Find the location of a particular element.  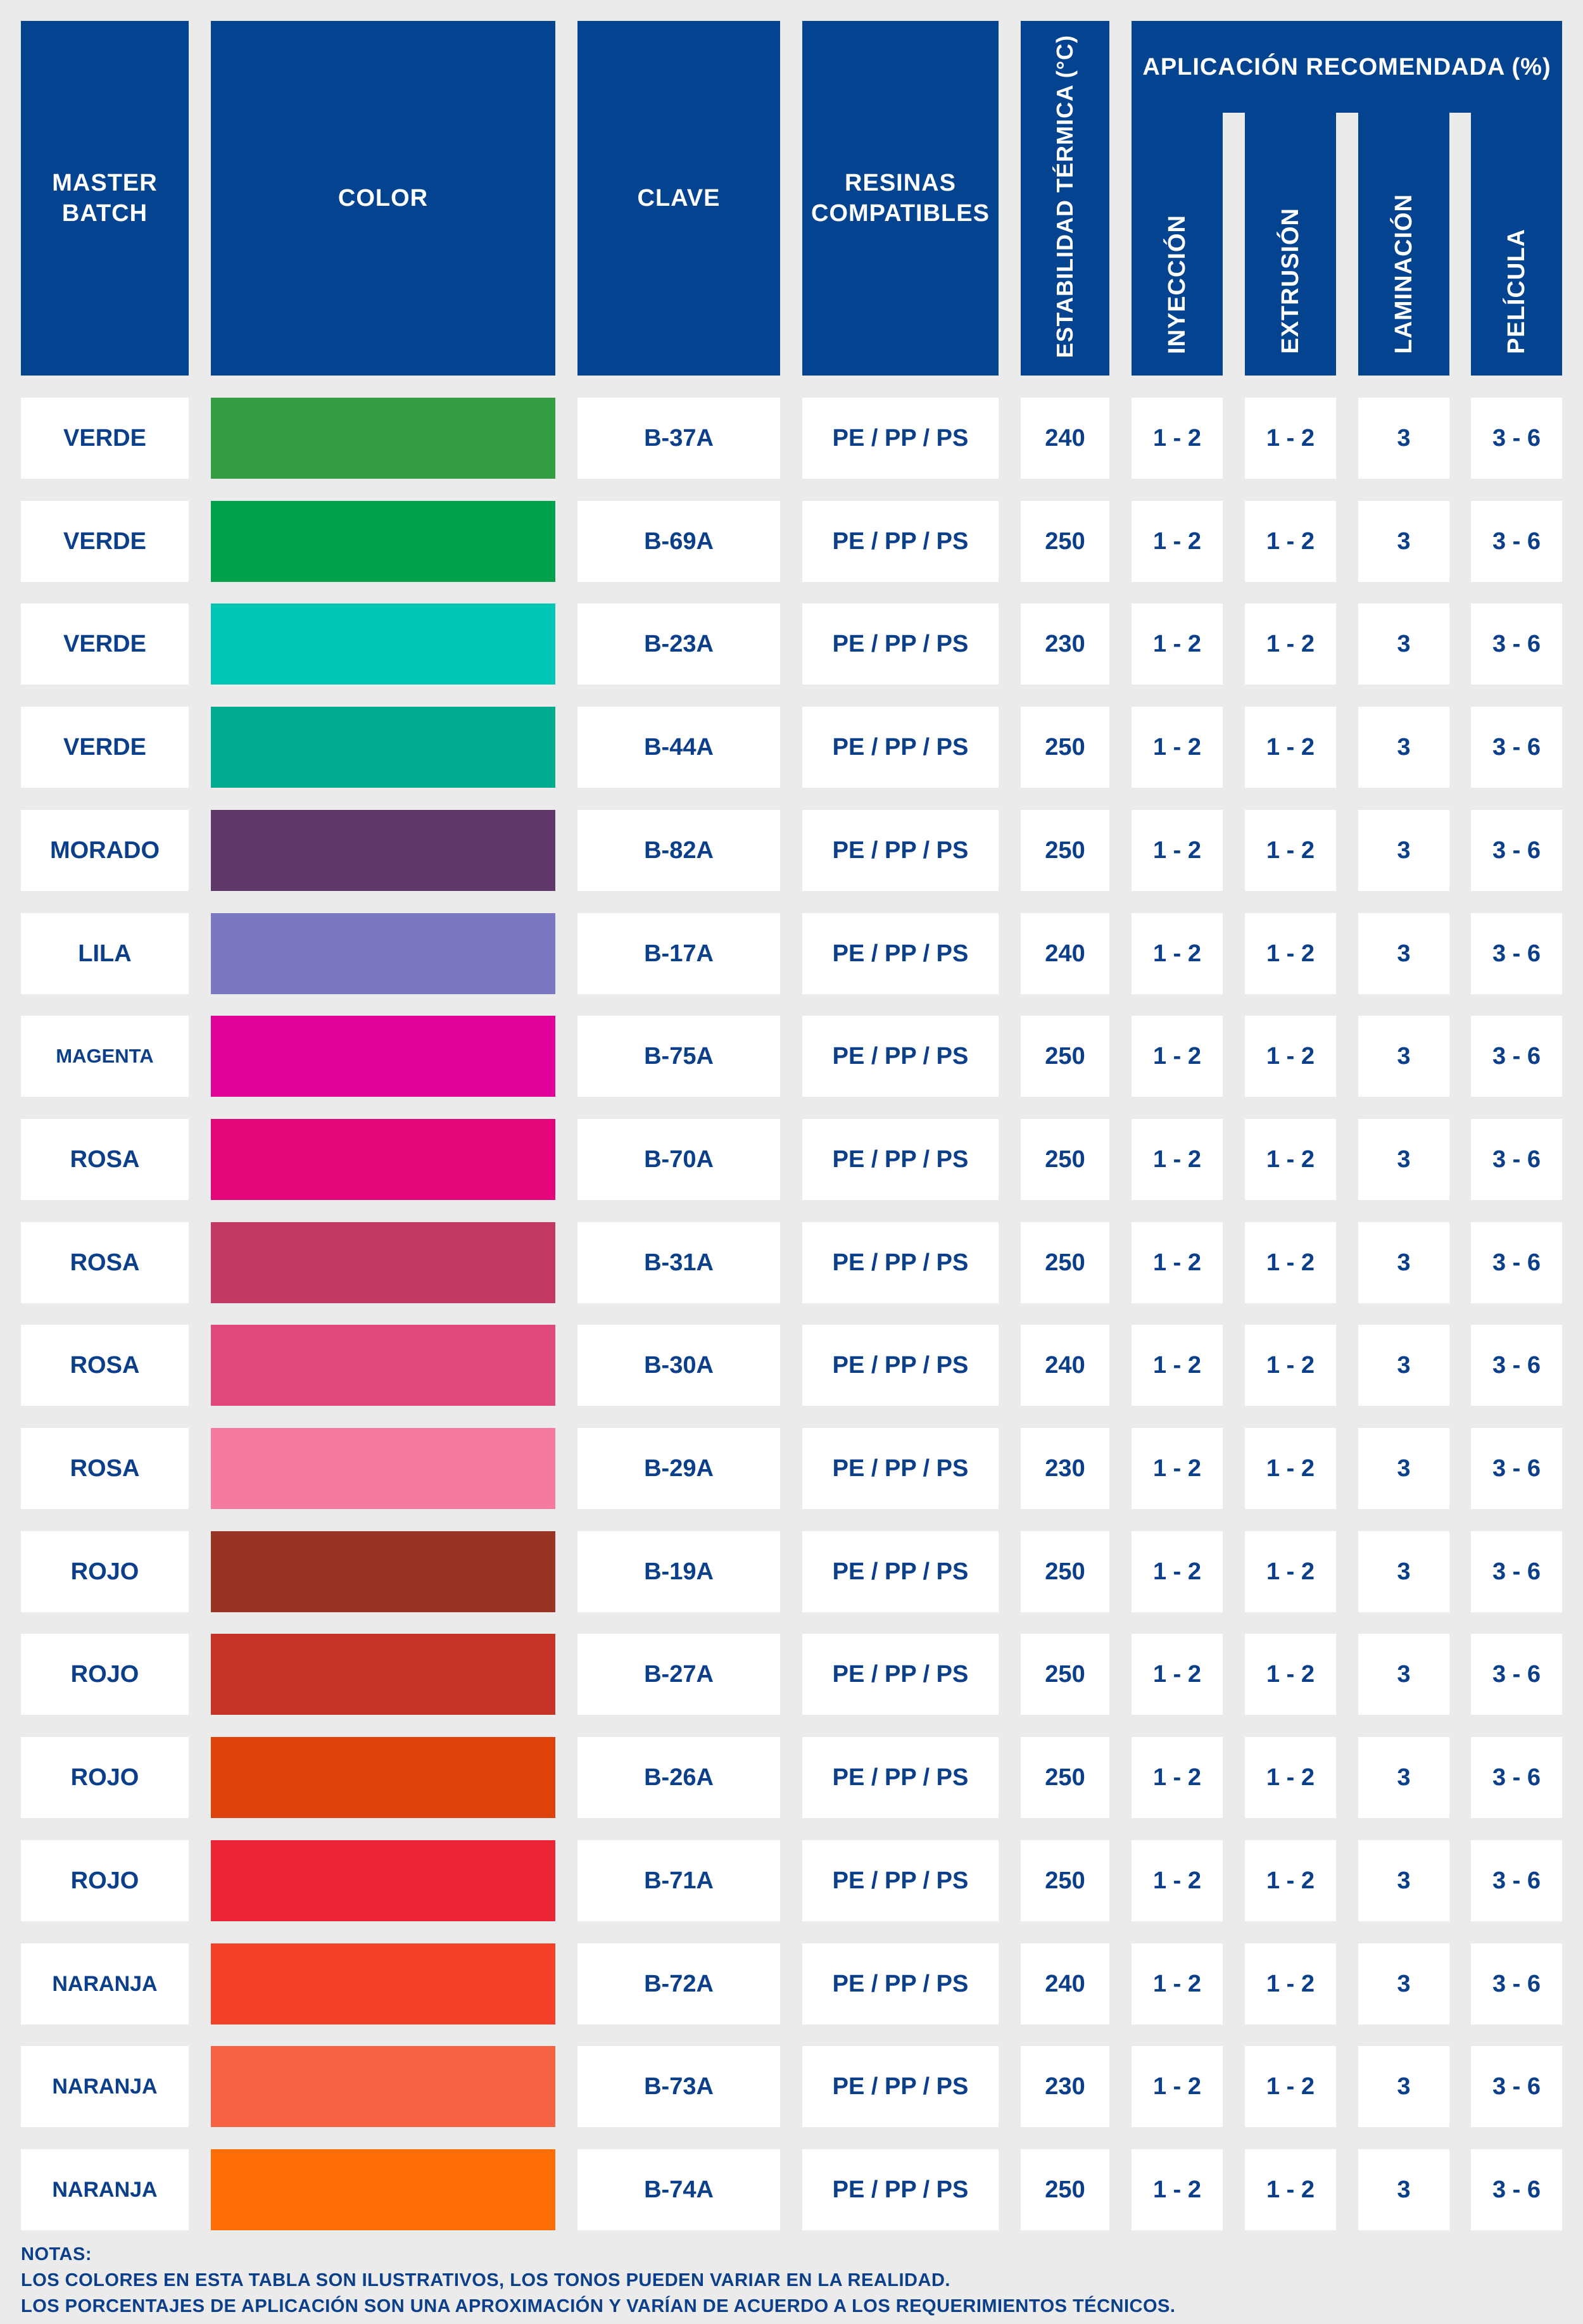

cell-clave: B-75A is located at coordinates (678, 1056).